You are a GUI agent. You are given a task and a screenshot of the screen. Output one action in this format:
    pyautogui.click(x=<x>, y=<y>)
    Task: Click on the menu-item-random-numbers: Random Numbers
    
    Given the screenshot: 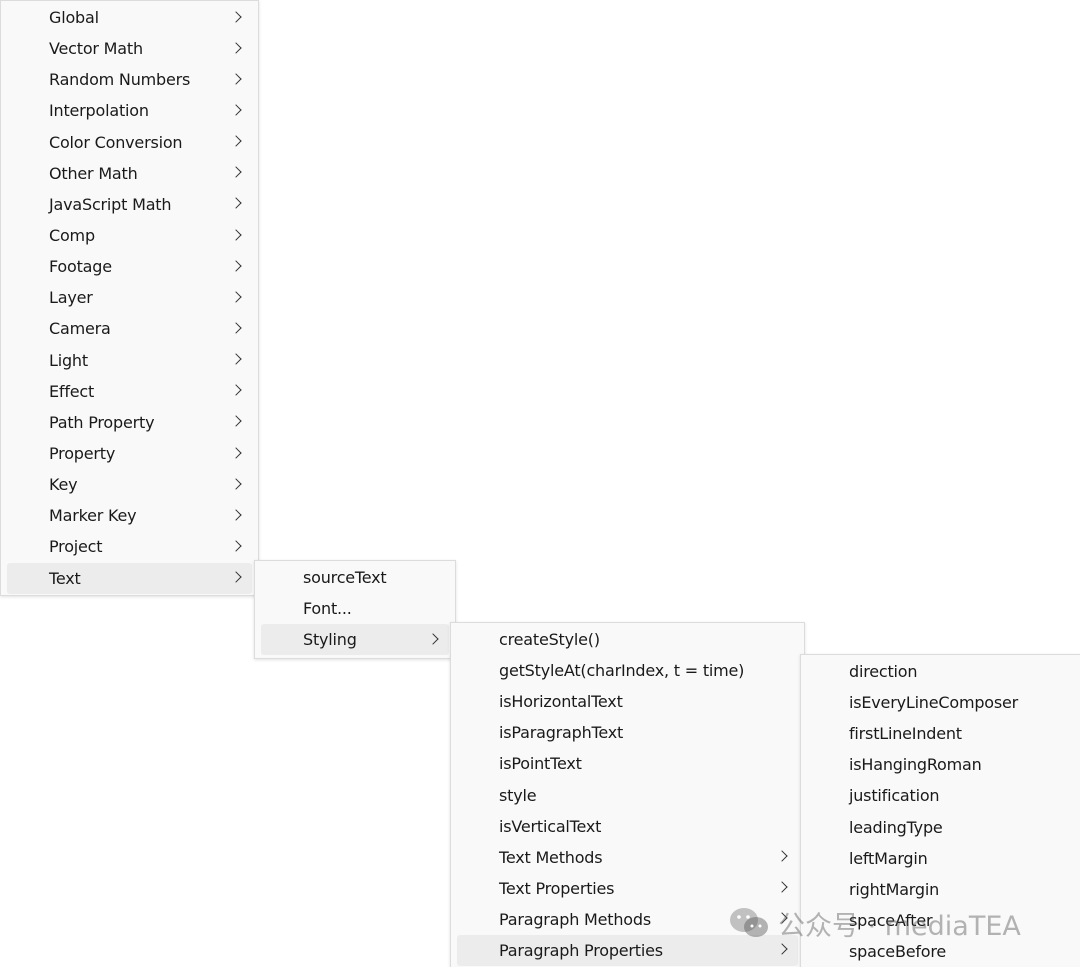 What is the action you would take?
    pyautogui.click(x=129, y=79)
    